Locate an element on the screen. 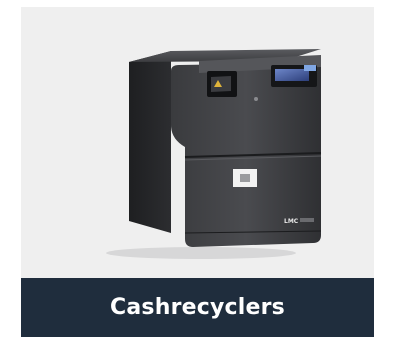  left-screen is located at coordinates (221, 84).